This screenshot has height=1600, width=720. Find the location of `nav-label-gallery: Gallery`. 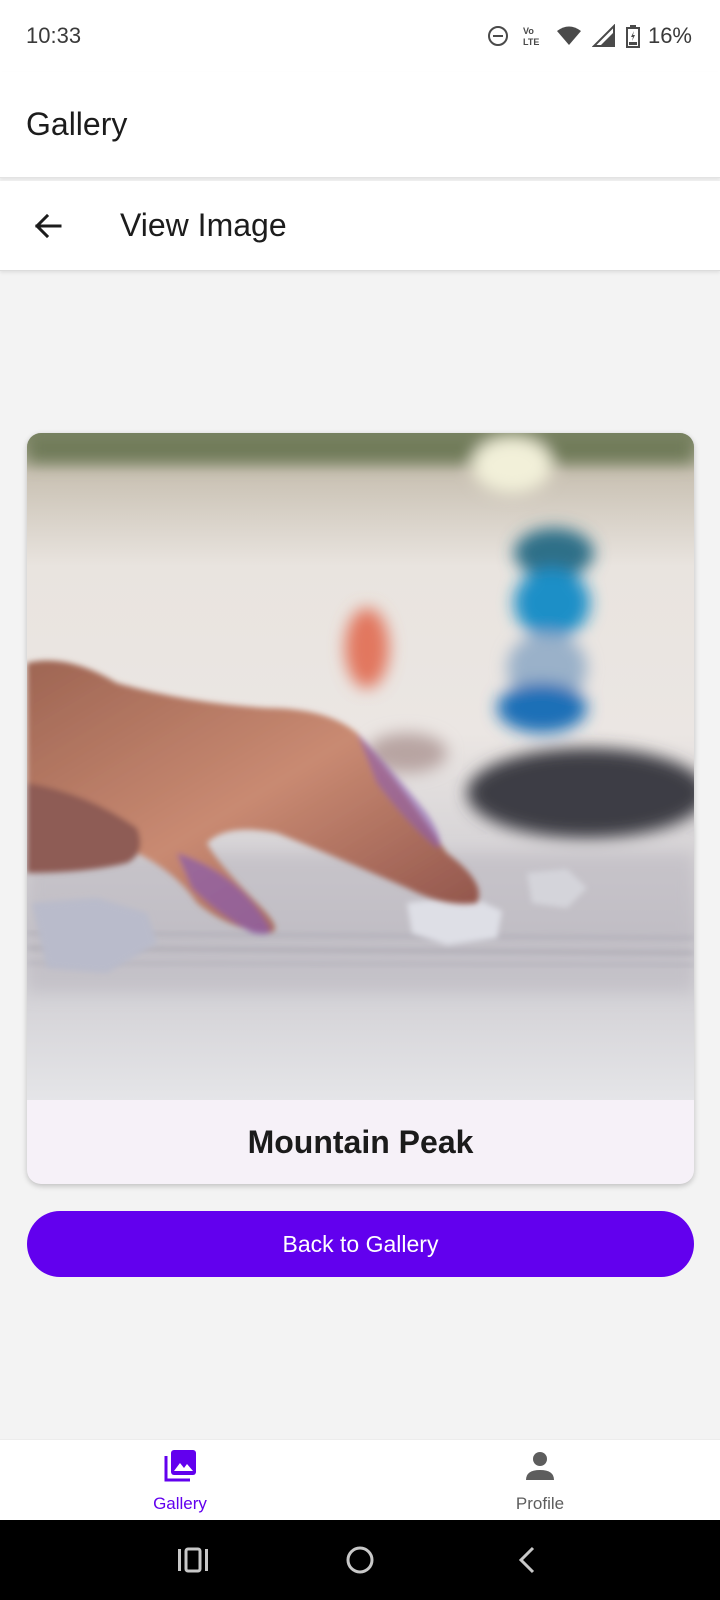

nav-label-gallery: Gallery is located at coordinates (180, 1503).